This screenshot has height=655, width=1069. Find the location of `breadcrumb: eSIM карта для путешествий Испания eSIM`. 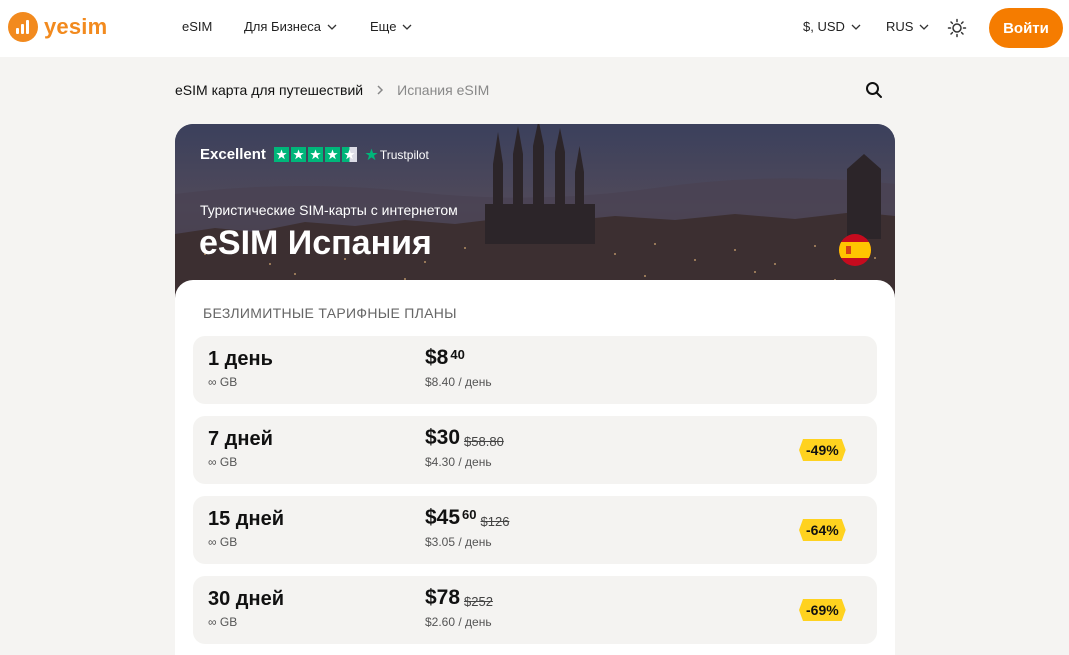

breadcrumb: eSIM карта для путешествий Испания eSIM is located at coordinates (332, 90).